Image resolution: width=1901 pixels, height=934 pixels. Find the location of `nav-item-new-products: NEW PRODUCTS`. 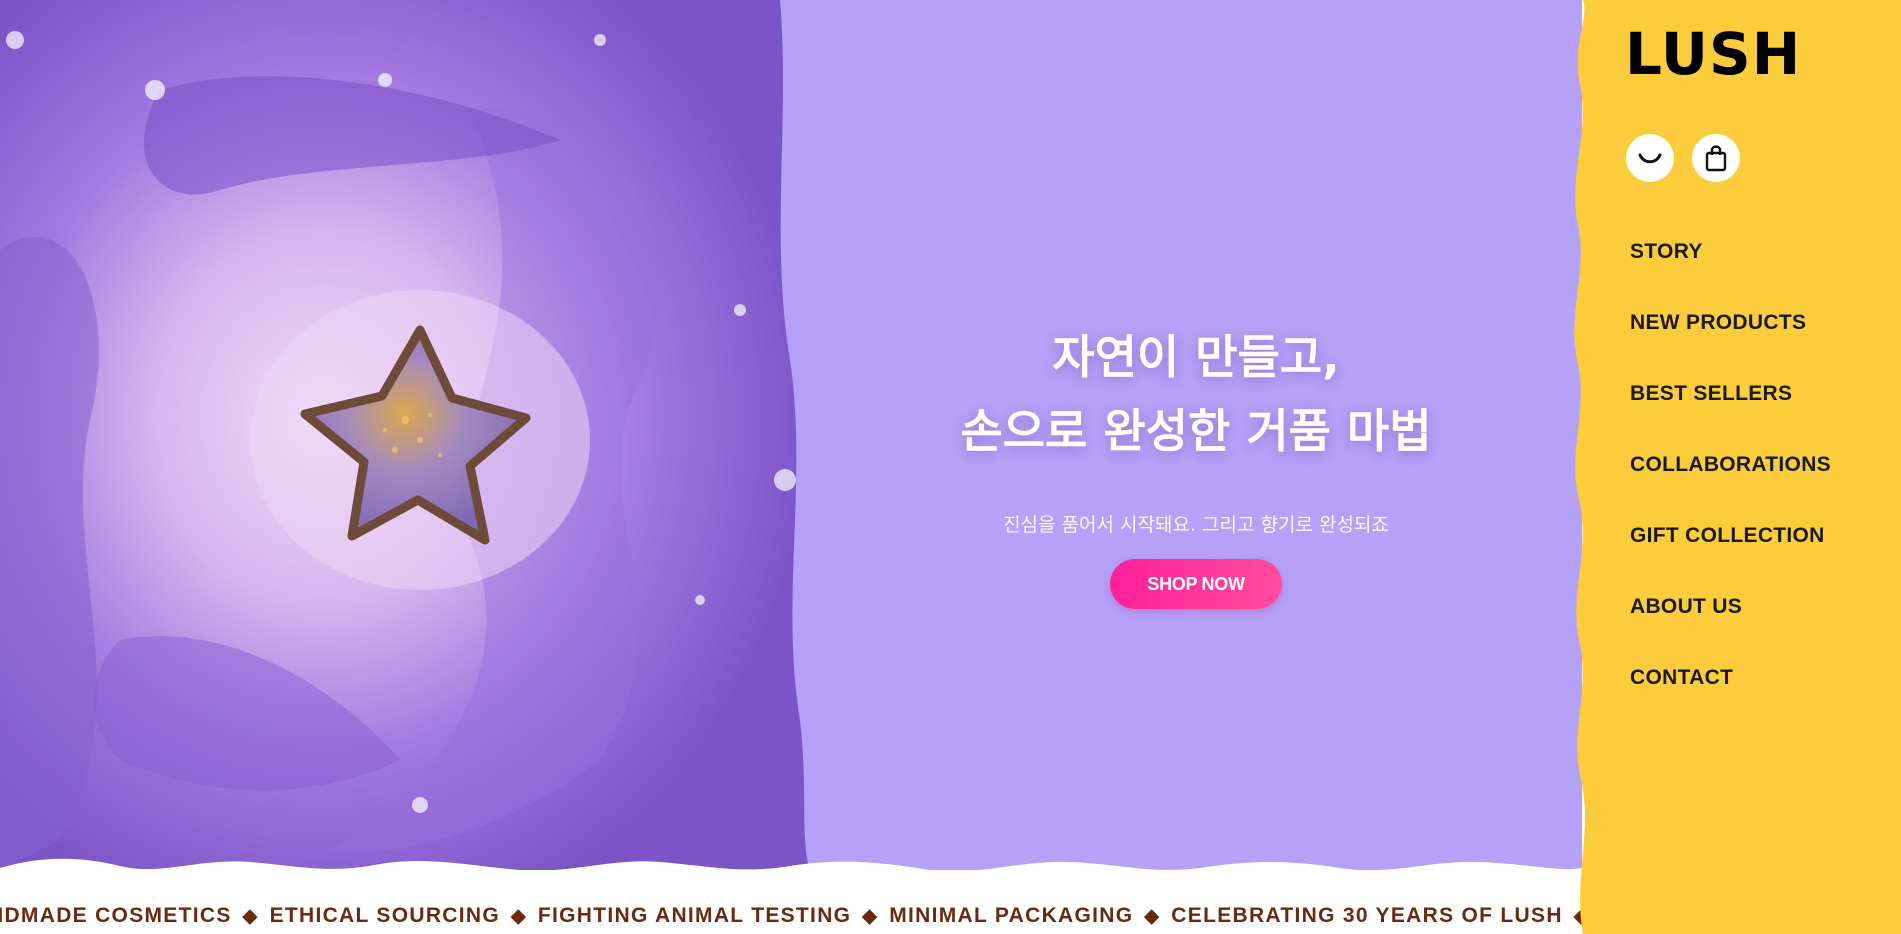

nav-item-new-products: NEW PRODUCTS is located at coordinates (1730, 338).